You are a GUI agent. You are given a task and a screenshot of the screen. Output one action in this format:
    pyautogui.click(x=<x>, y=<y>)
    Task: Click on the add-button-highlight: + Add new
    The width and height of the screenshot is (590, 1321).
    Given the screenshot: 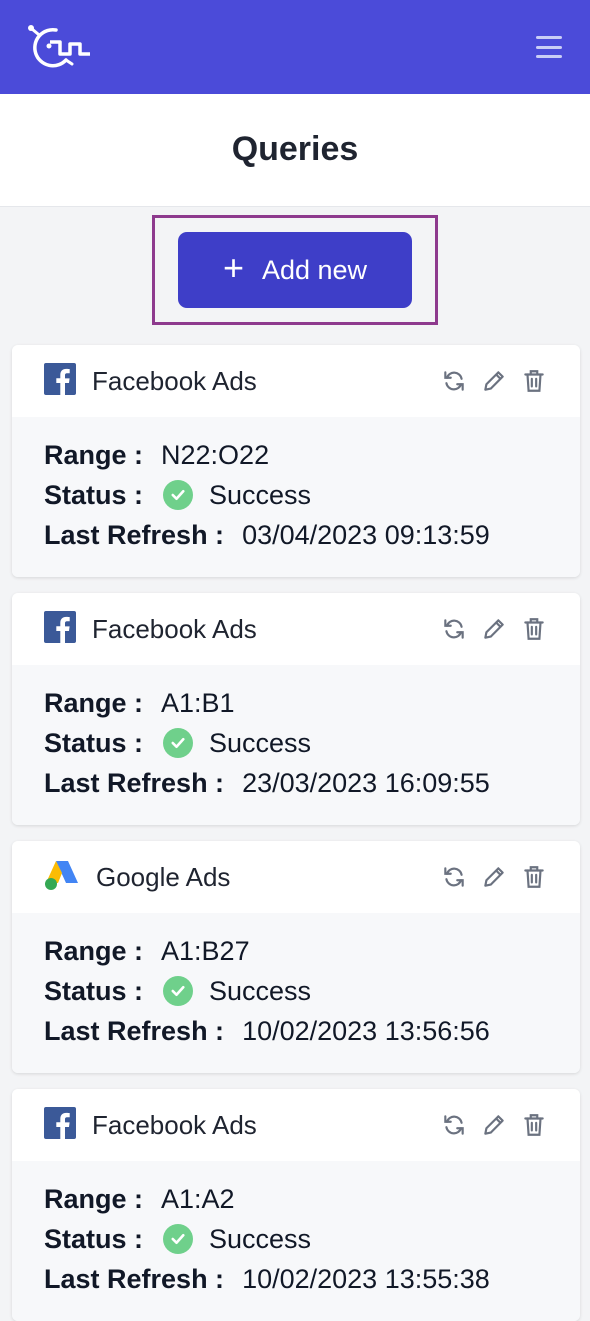 What is the action you would take?
    pyautogui.click(x=295, y=270)
    